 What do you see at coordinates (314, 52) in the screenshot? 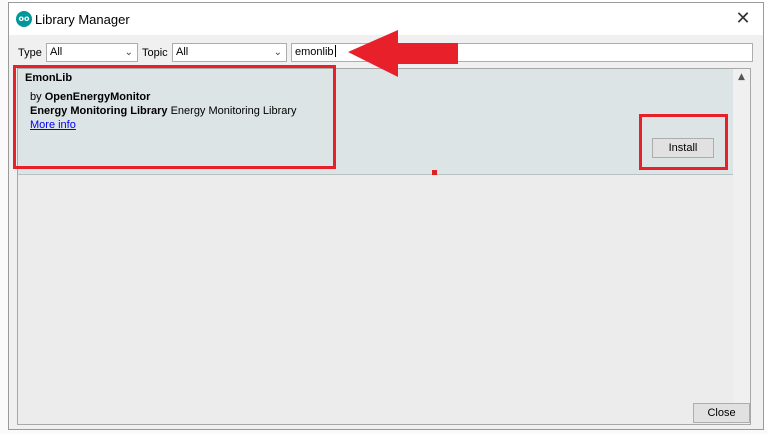
I see `search-input-value: emonlib` at bounding box center [314, 52].